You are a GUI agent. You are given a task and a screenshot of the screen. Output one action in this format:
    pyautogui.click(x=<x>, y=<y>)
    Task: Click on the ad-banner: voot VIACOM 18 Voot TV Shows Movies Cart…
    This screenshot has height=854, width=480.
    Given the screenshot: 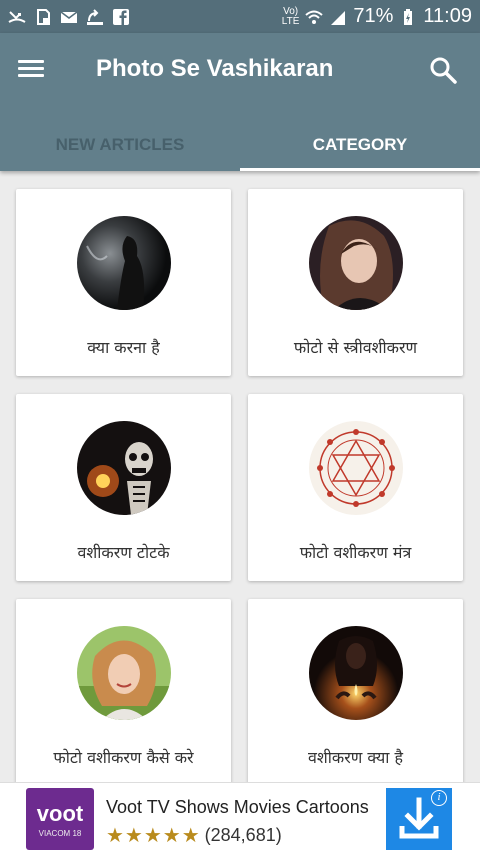 What is the action you would take?
    pyautogui.click(x=240, y=818)
    